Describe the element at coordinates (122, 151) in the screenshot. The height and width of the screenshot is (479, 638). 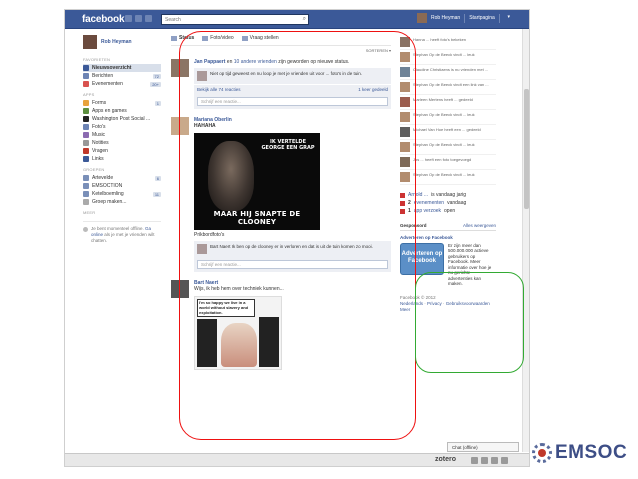
I see `sidebar-item-questions: Vragen` at that location.